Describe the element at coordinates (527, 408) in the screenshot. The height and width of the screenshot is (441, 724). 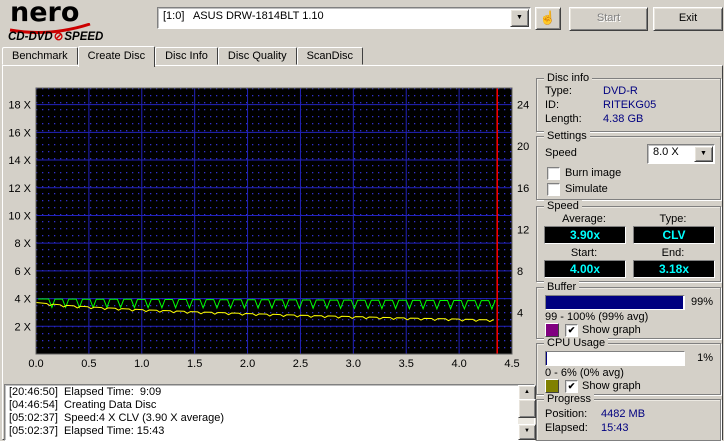
I see `scroll-thumb` at that location.